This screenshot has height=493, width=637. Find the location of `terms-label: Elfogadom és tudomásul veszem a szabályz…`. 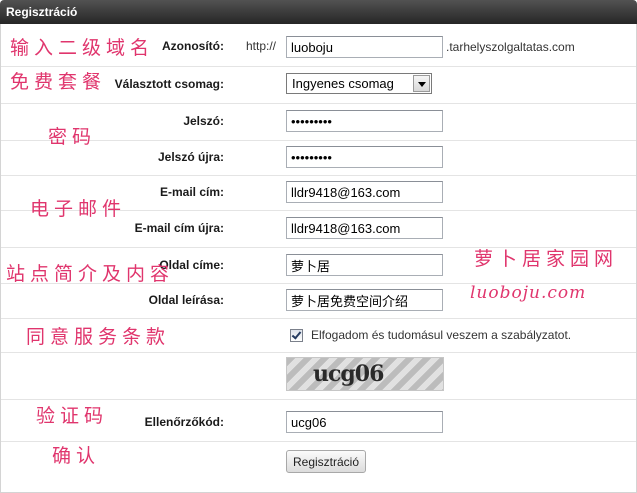

terms-label: Elfogadom és tudomásul veszem a szabályz… is located at coordinates (441, 335).